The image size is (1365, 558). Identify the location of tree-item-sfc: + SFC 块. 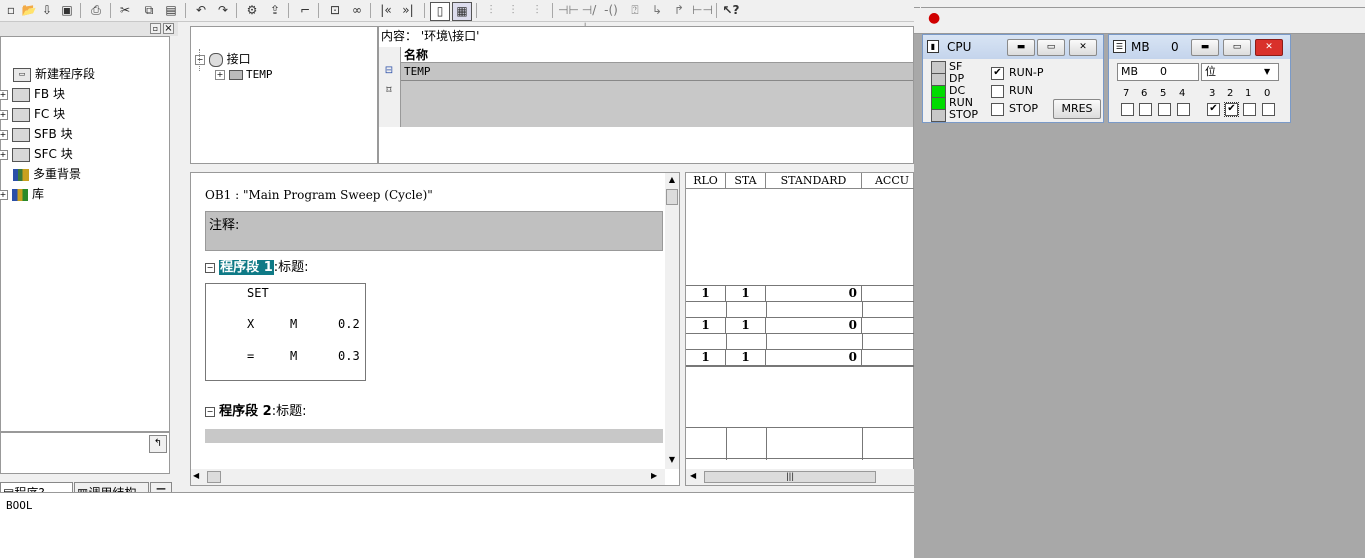
(36, 154).